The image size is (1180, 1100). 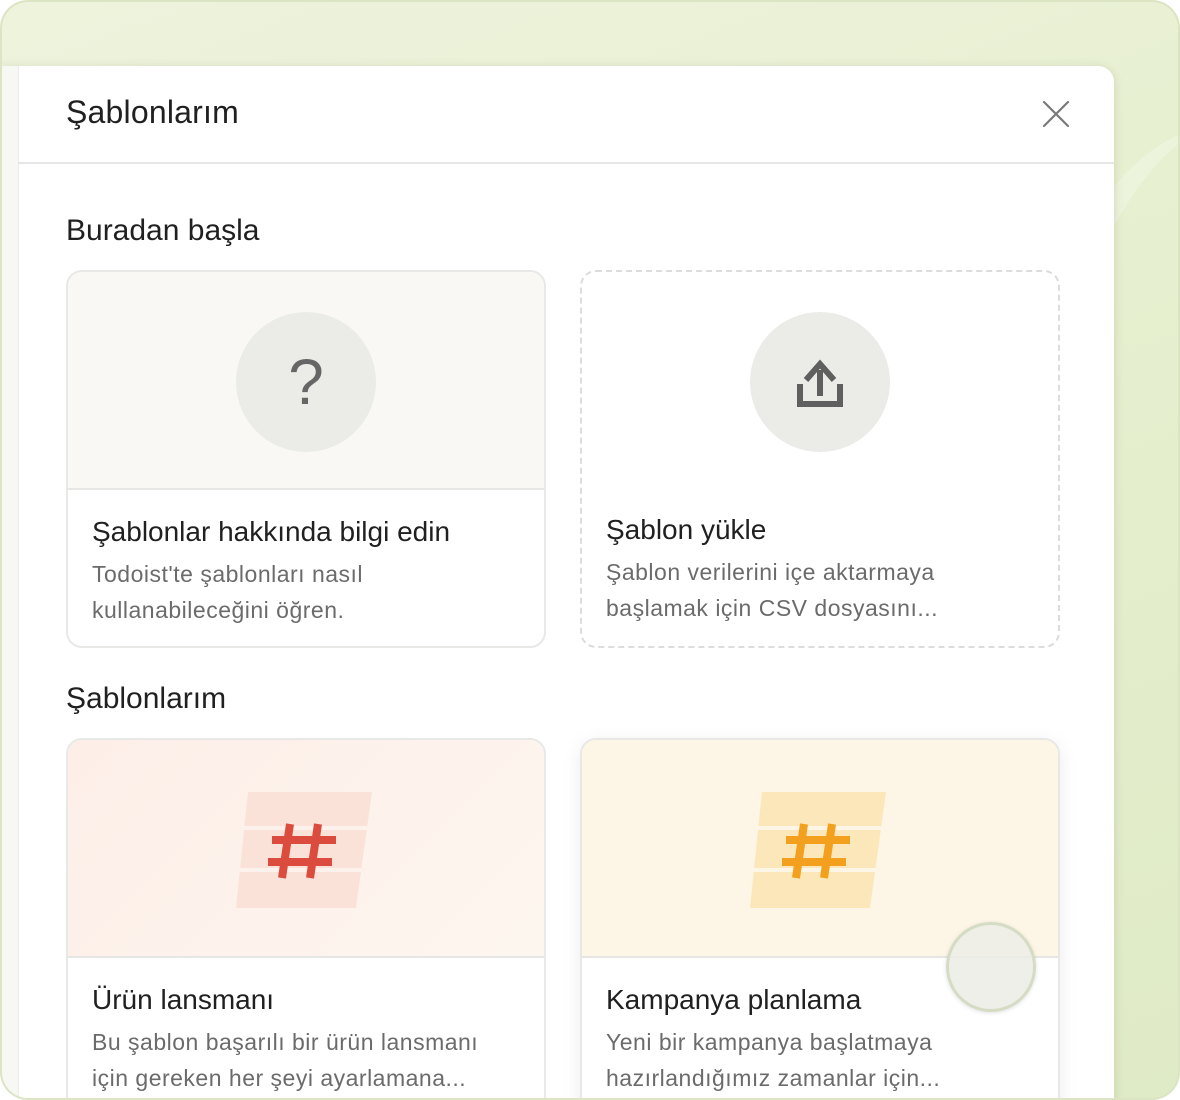 What do you see at coordinates (9, 583) in the screenshot?
I see `background-app-edge` at bounding box center [9, 583].